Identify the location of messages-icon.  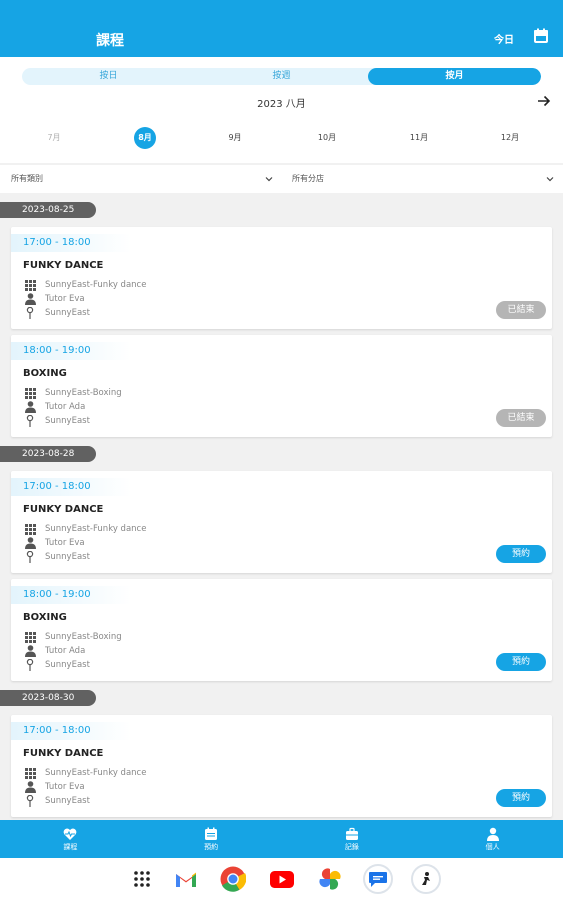
(378, 879).